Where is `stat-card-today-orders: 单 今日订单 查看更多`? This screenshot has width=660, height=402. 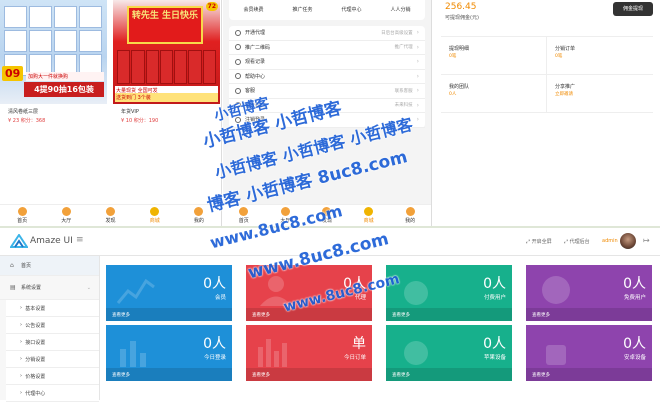
stat-card-today-orders: 单 今日订单 查看更多 is located at coordinates (309, 353).